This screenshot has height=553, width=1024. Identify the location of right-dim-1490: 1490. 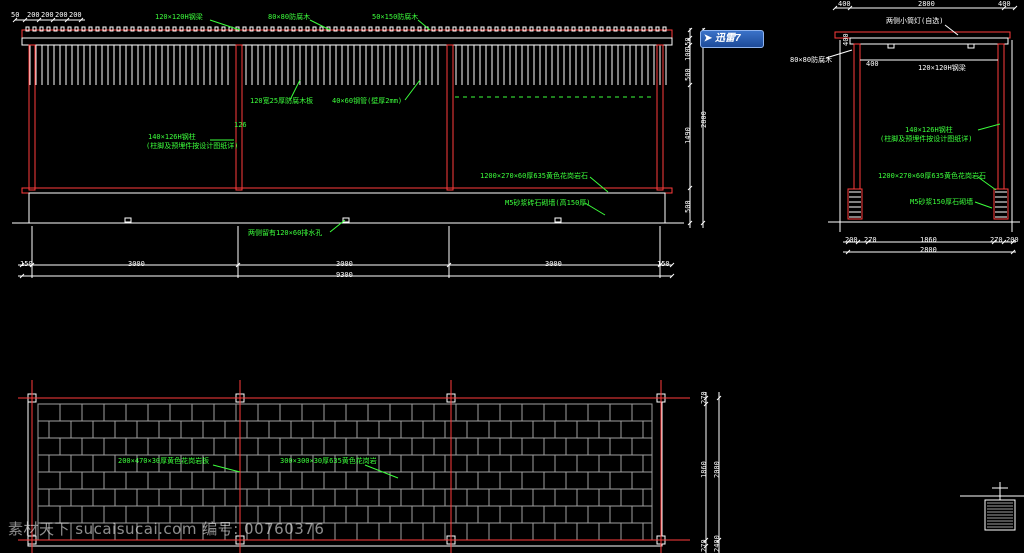
(688, 135).